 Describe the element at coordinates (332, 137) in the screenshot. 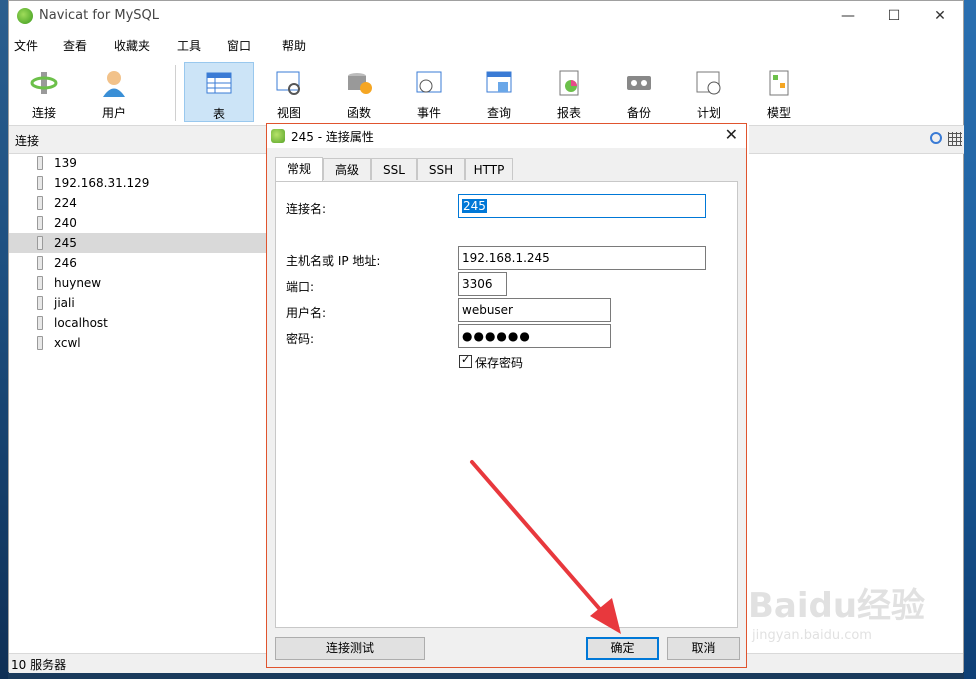

I see `dialog-title: 245 - 连接属性` at that location.